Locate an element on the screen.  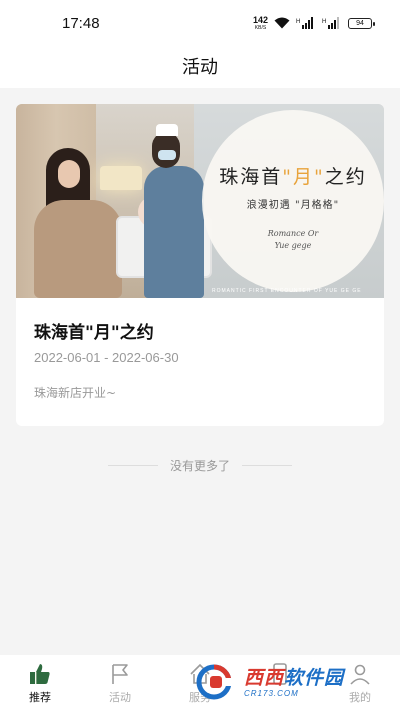
site-watermark: 西西软件园 CR173.COM is located at coordinates (289, 682).